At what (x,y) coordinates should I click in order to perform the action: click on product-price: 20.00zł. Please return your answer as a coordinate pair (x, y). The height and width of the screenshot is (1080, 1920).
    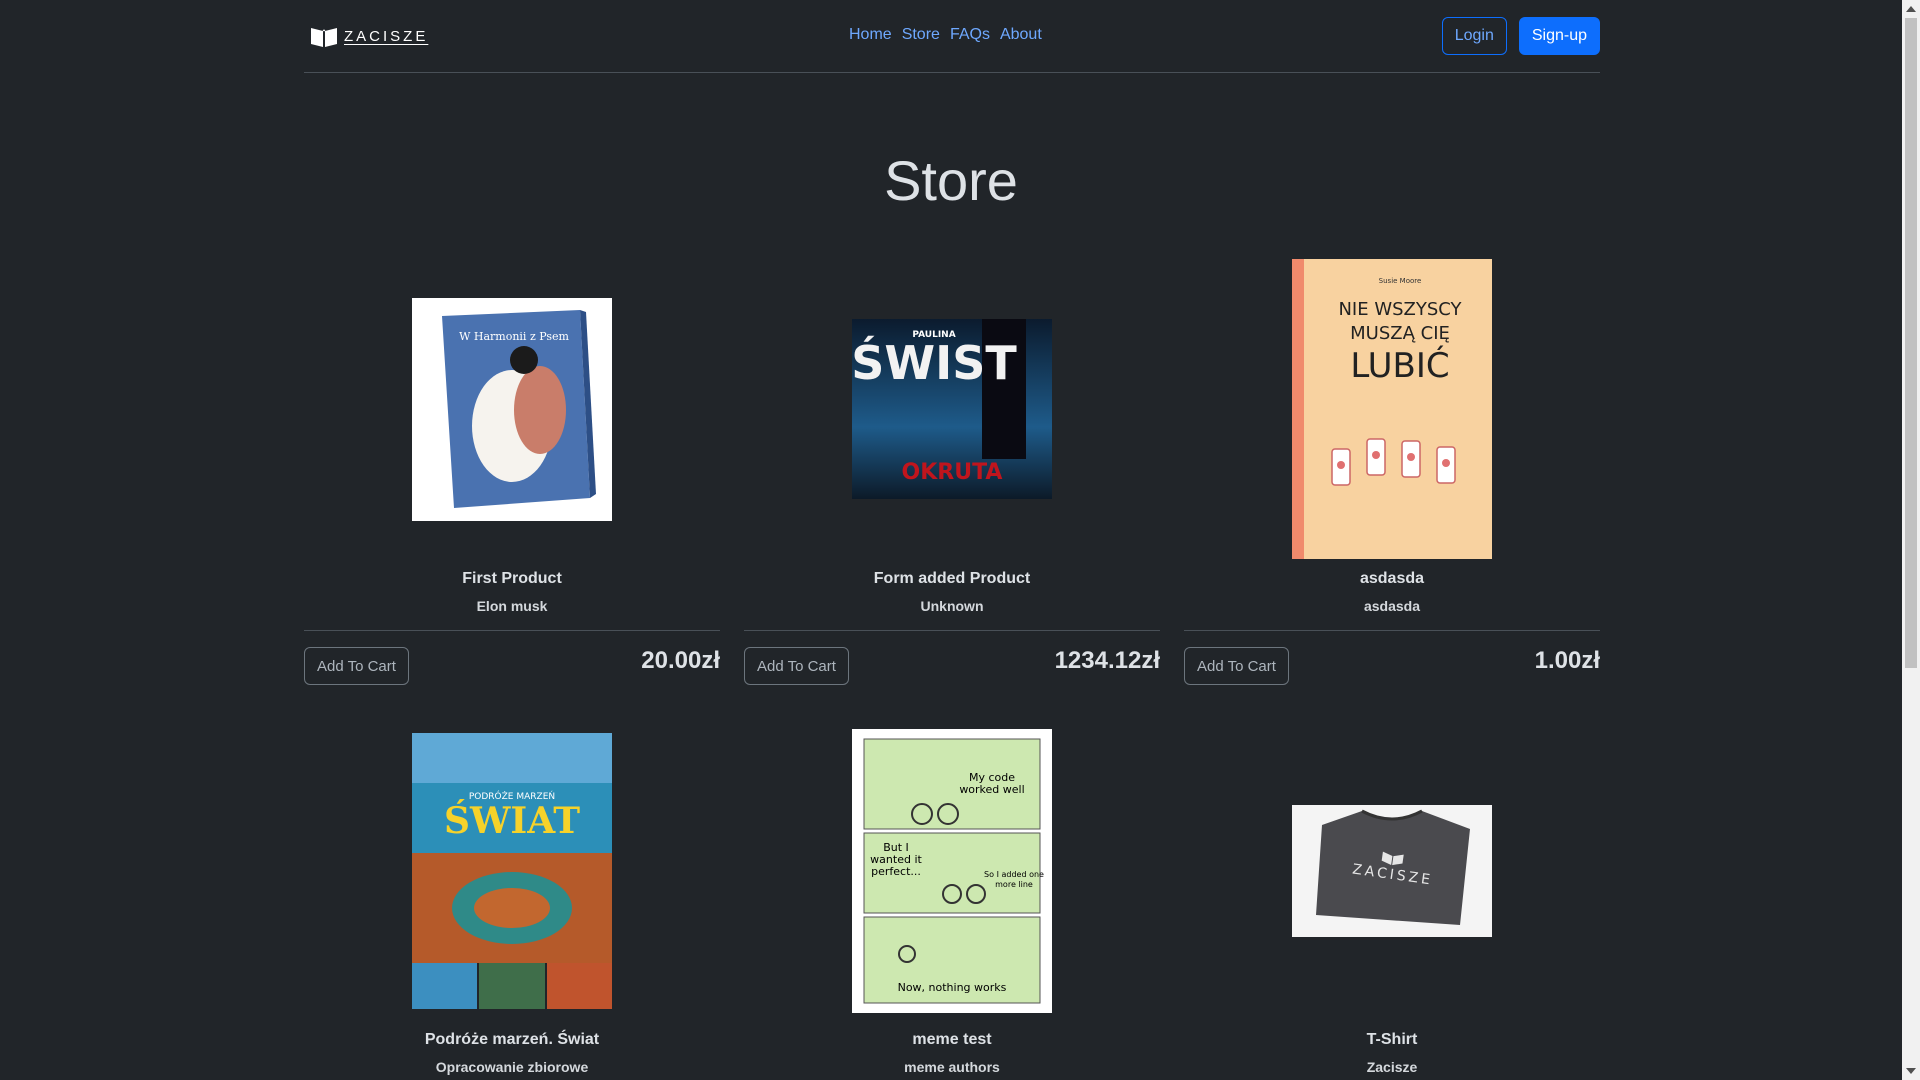
    Looking at the image, I should click on (680, 660).